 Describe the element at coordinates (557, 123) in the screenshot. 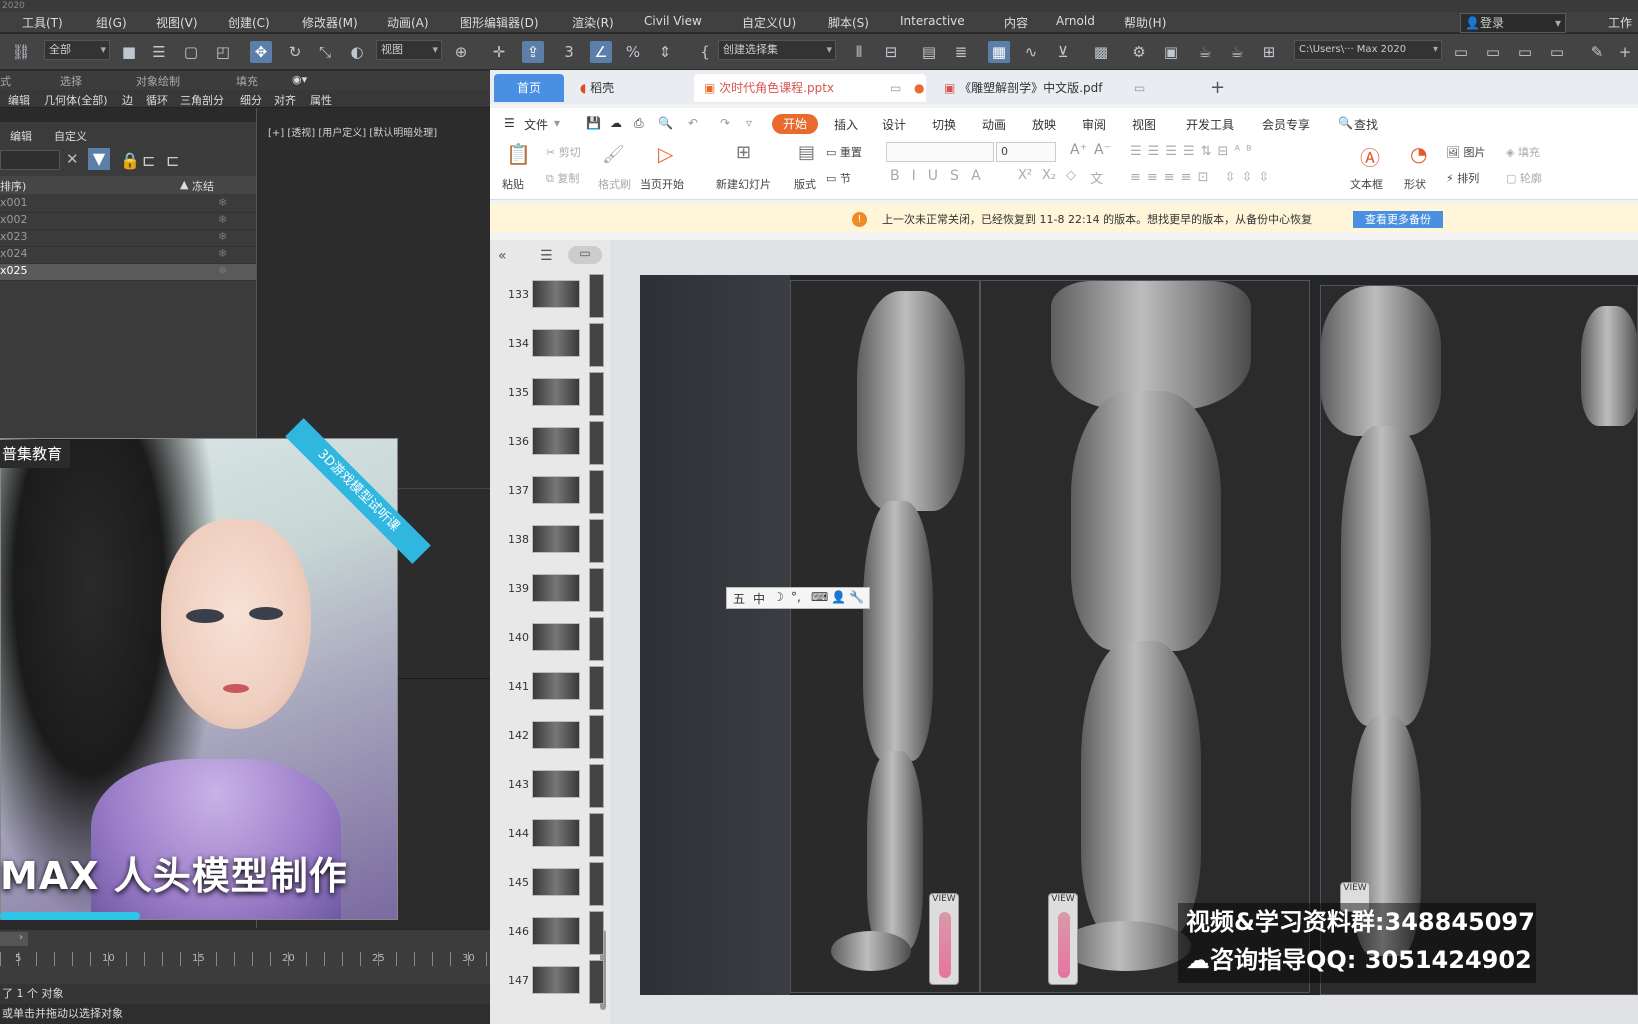

I see `chevron-down-icon: ▾` at that location.